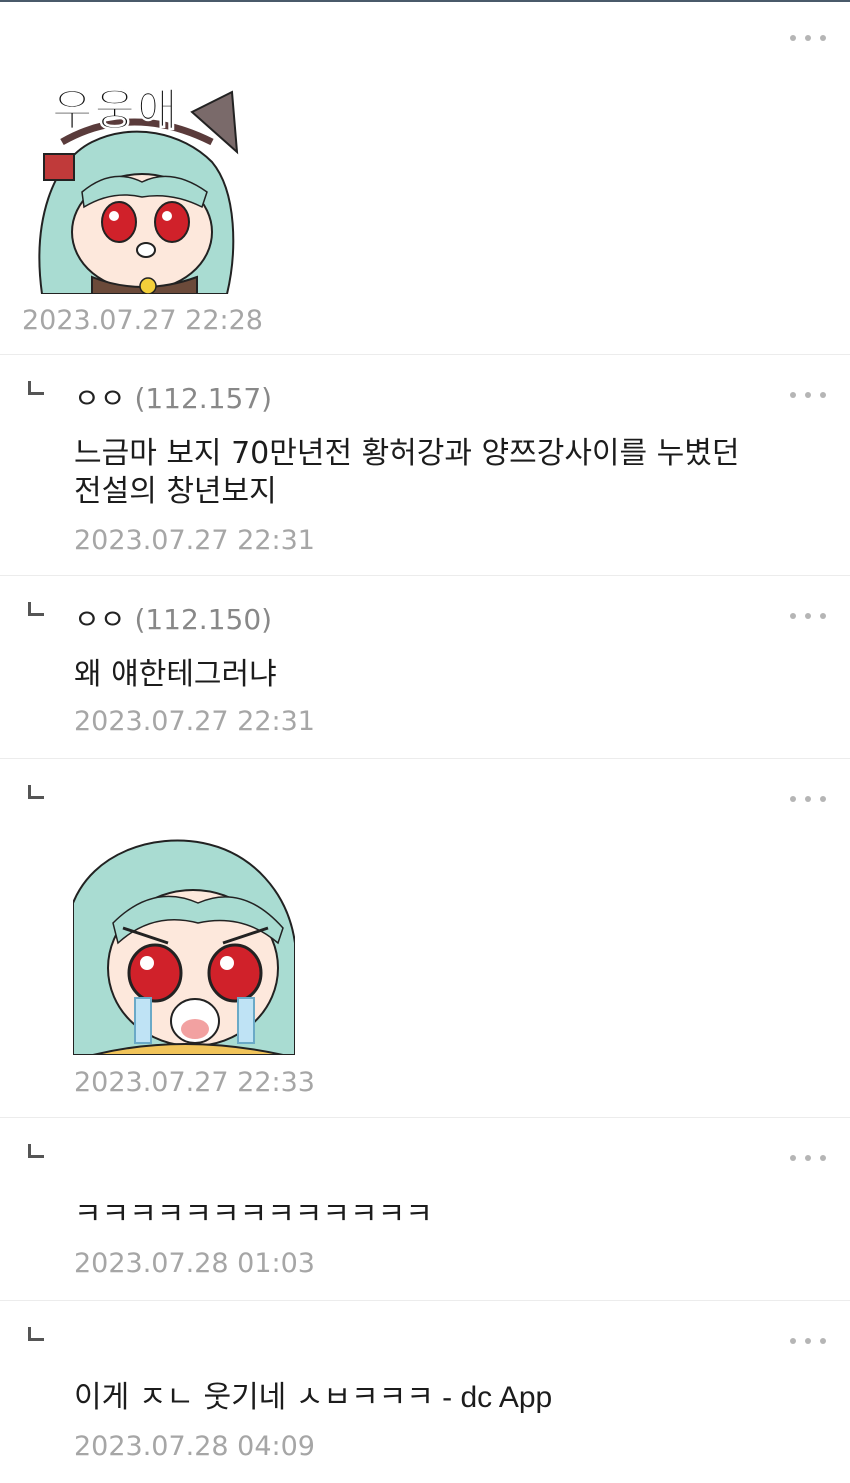  Describe the element at coordinates (194, 1082) in the screenshot. I see `comment-date: 2023.07.27 22:33` at that location.